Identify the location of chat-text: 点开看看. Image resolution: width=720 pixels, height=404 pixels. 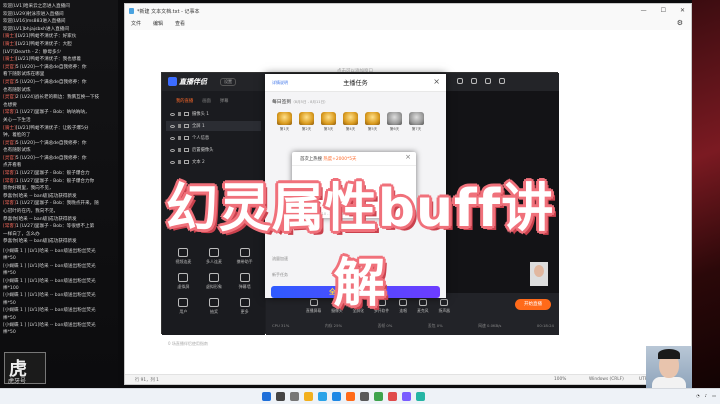
(12, 166).